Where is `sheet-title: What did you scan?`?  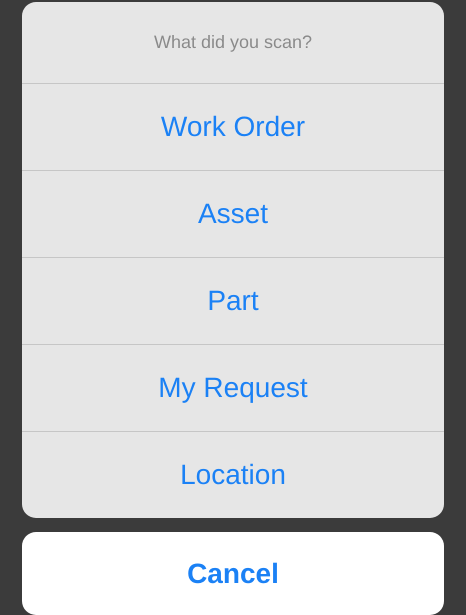
sheet-title: What did you scan? is located at coordinates (233, 42).